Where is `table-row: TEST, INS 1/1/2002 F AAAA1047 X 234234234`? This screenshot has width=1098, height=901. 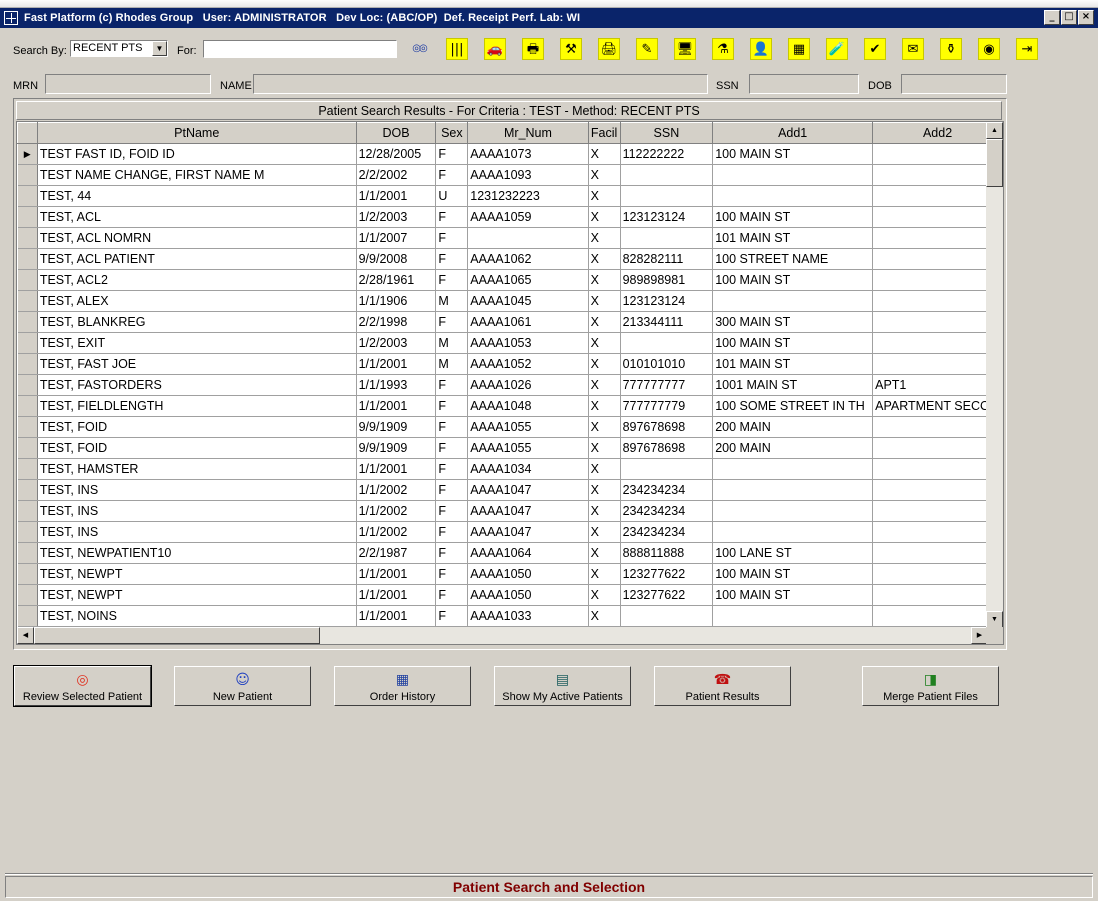
table-row: TEST, INS 1/1/2002 F AAAA1047 X 234234234 is located at coordinates (510, 490).